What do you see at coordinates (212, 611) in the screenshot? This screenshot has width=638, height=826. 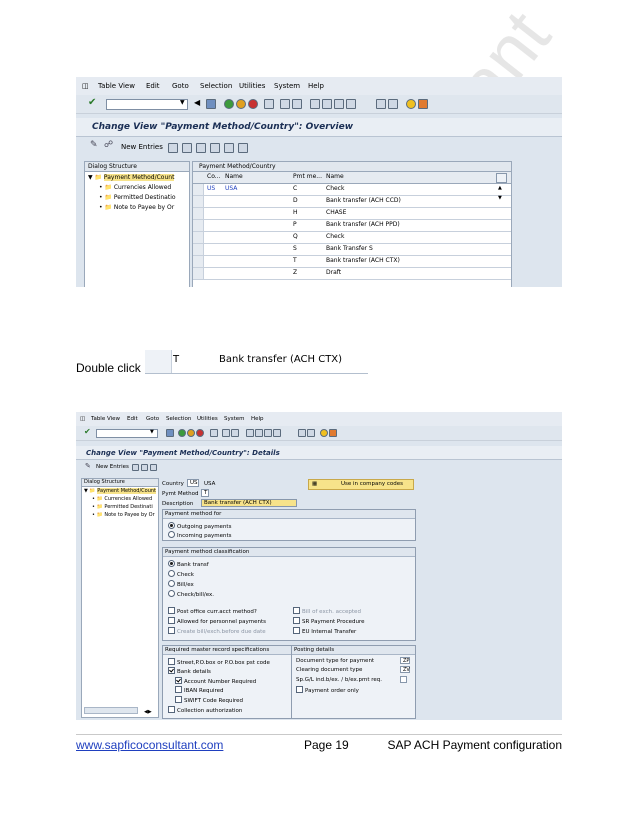 I see `post-office-checkbox: Post office curr.acct method?` at bounding box center [212, 611].